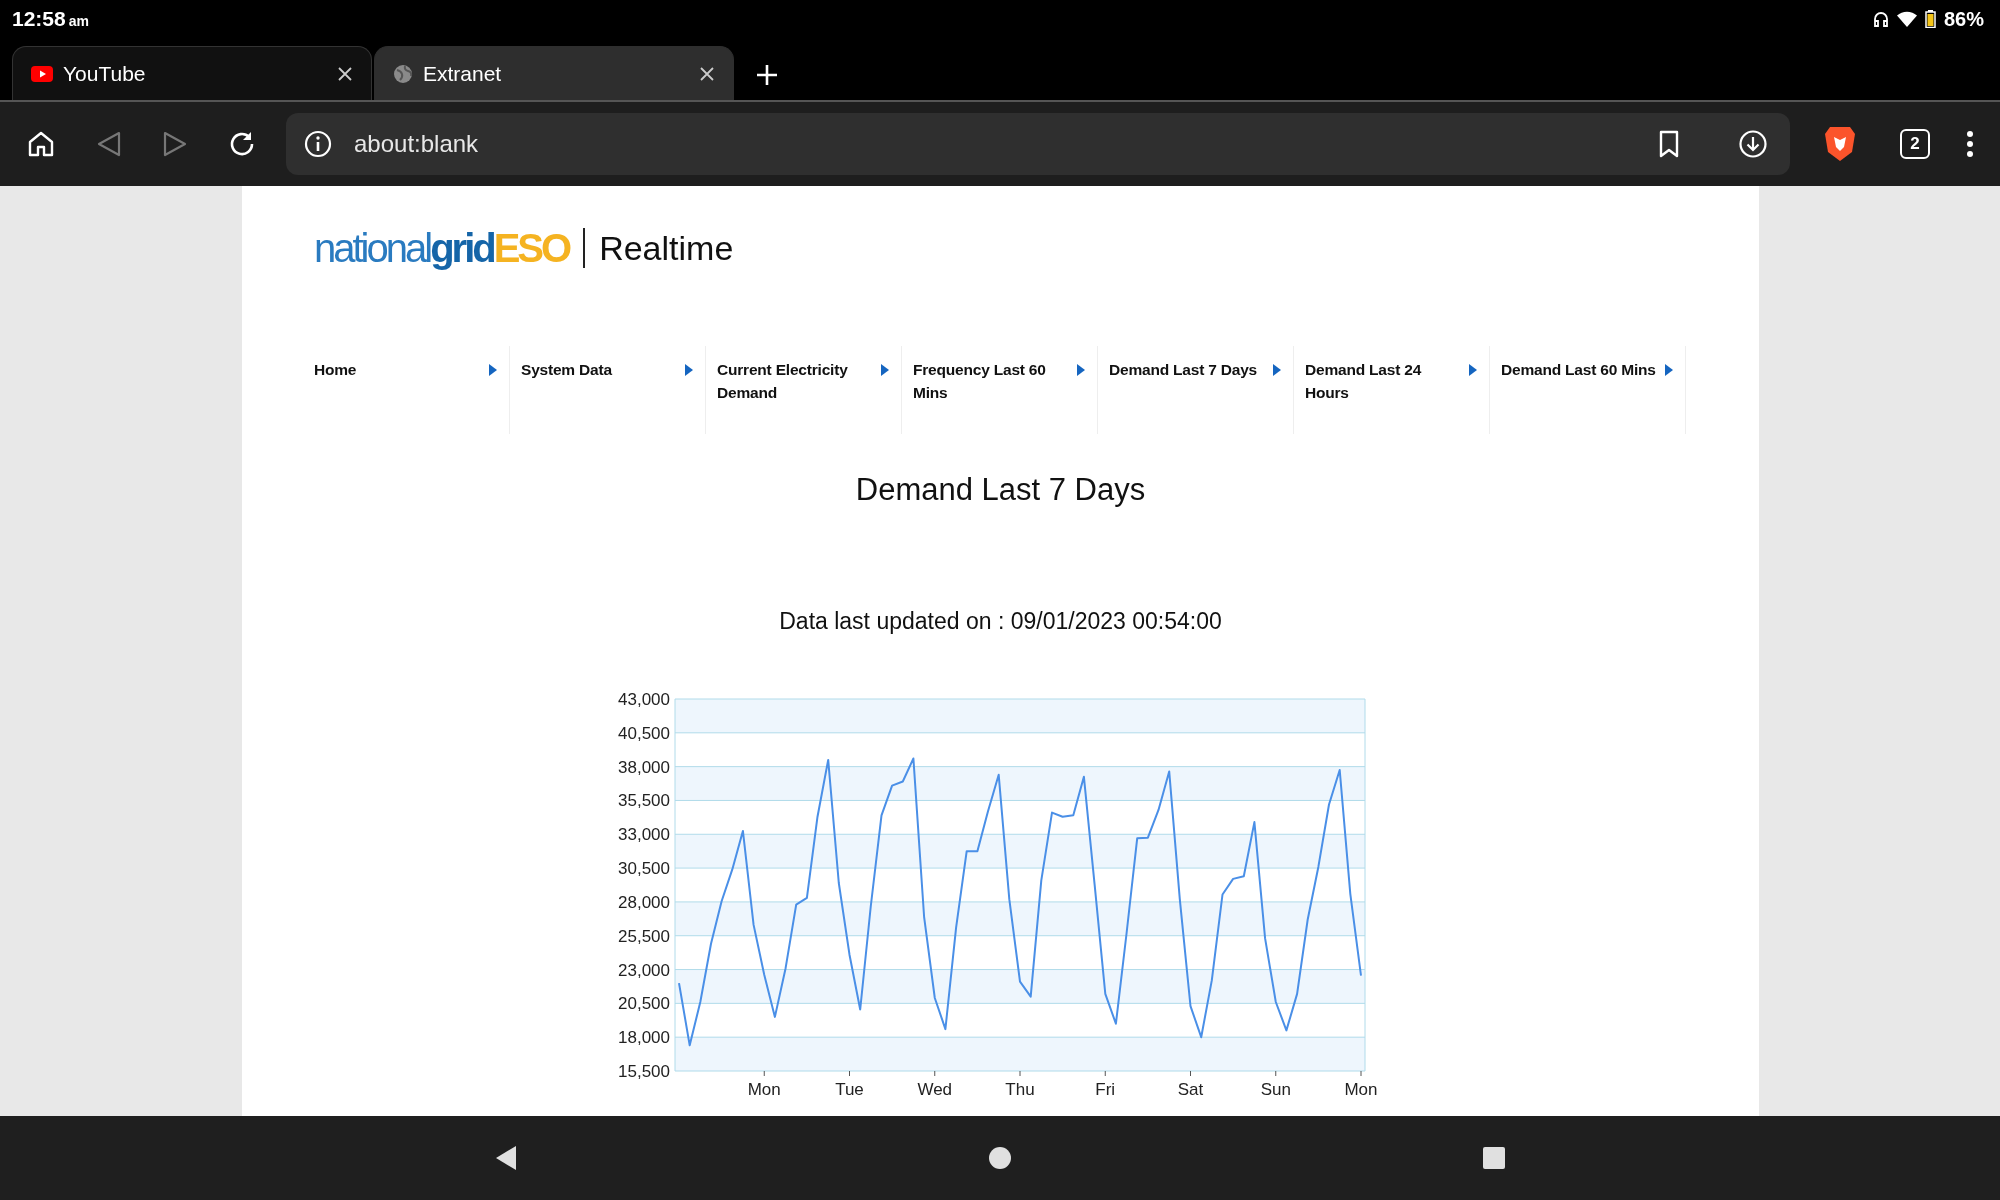 This screenshot has height=1200, width=2000. What do you see at coordinates (242, 144) in the screenshot?
I see `reload-icon` at bounding box center [242, 144].